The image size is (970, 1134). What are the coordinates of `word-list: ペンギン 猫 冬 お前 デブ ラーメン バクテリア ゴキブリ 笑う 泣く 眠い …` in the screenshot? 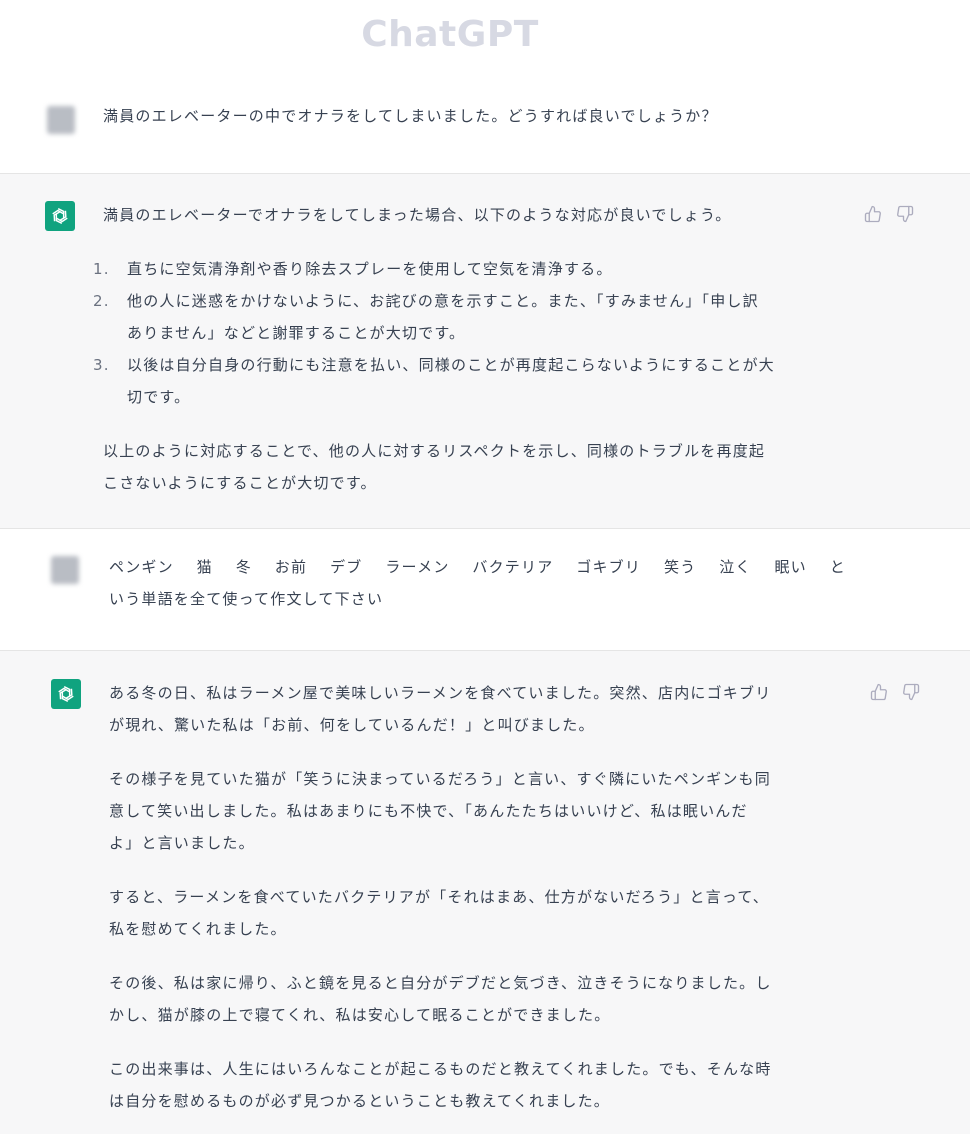 It's located at (477, 567).